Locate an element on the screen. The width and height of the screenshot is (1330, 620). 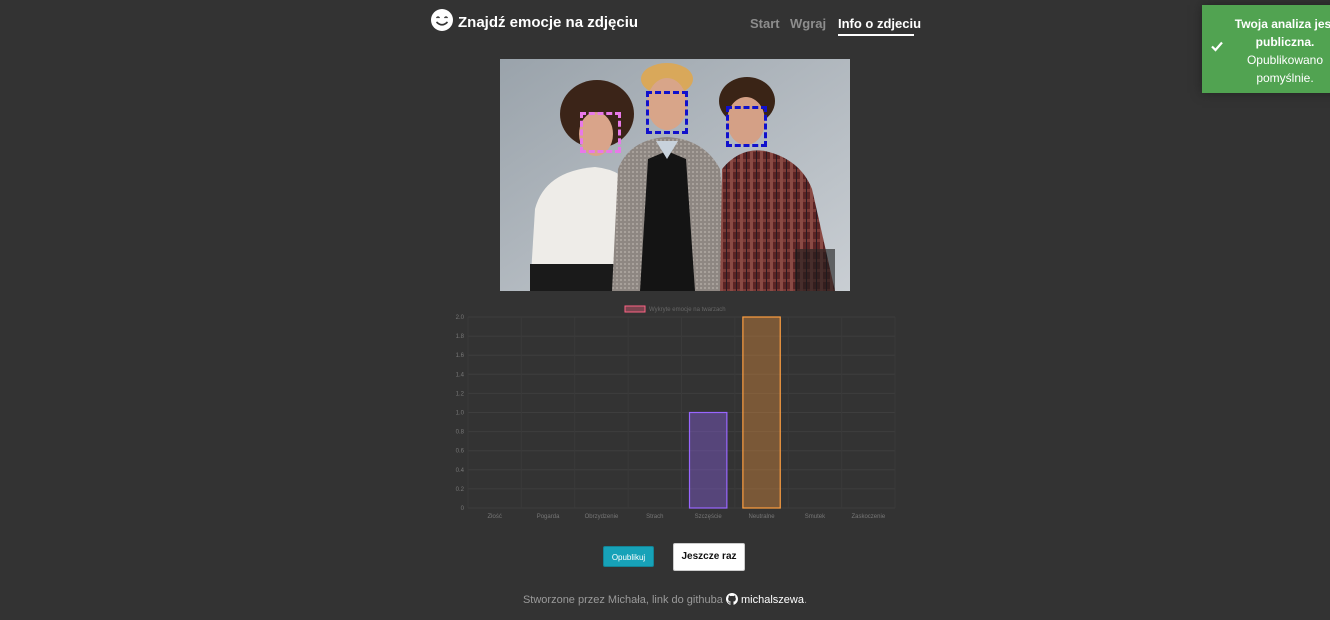
y-tick-label: 0.6 is located at coordinates (460, 452).